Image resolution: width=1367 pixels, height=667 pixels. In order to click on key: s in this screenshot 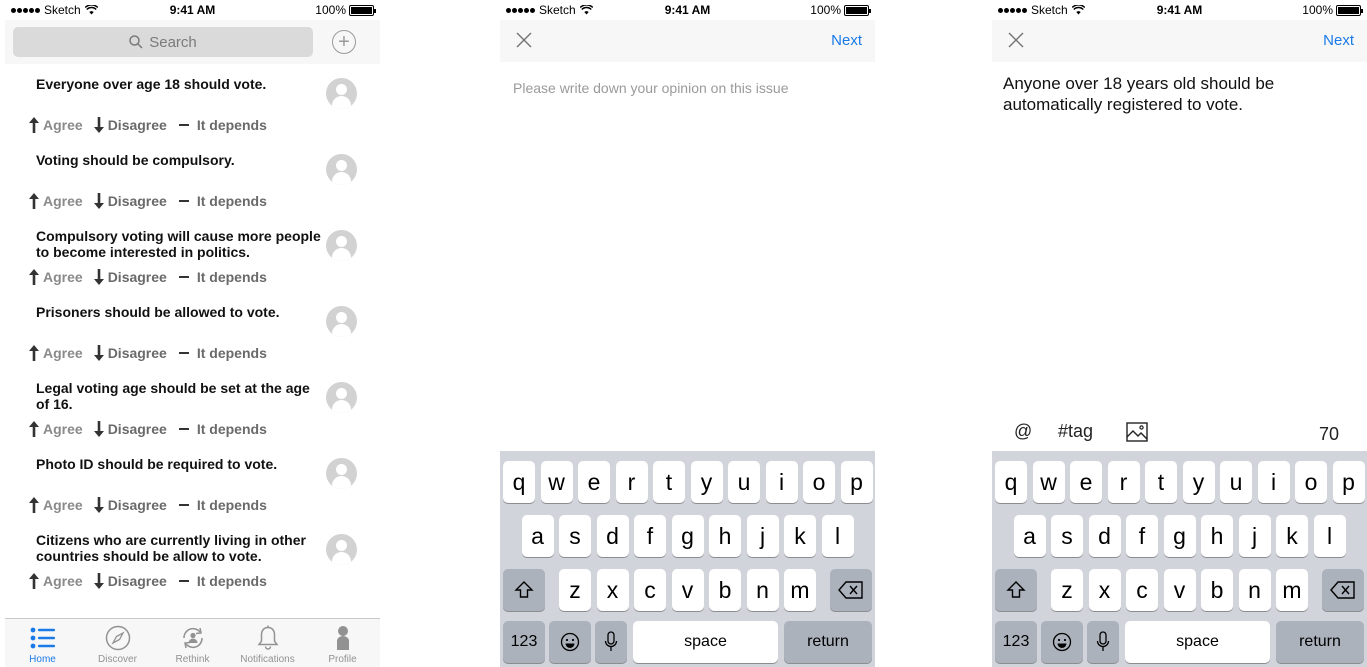, I will do `click(1067, 536)`.